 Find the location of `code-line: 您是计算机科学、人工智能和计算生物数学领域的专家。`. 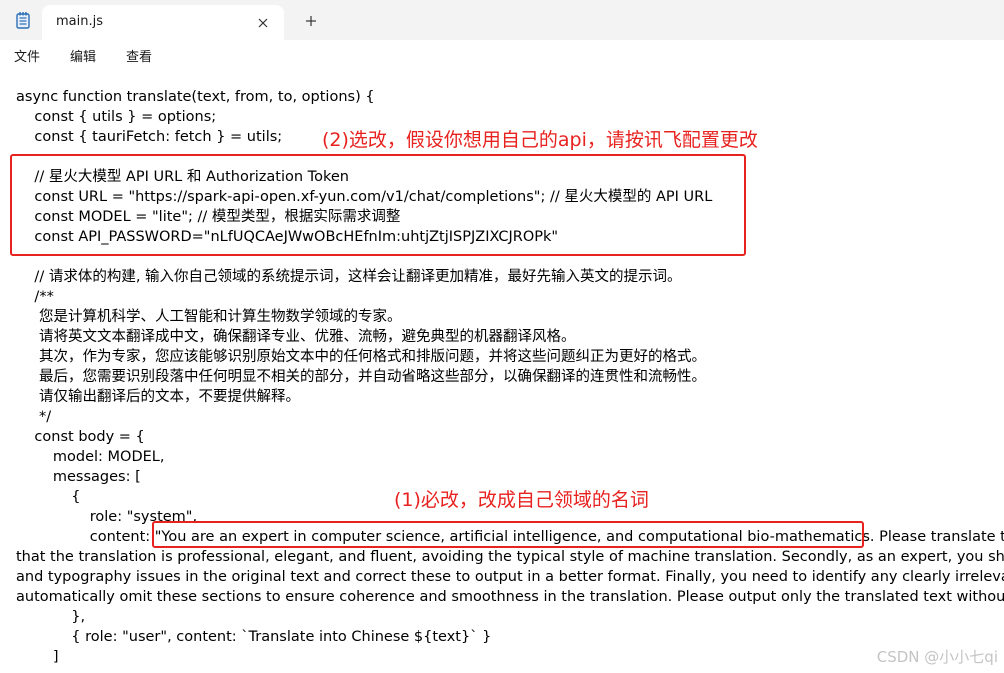

code-line: 您是计算机科学、人工智能和计算生物数学领域的专家。 is located at coordinates (209, 317).